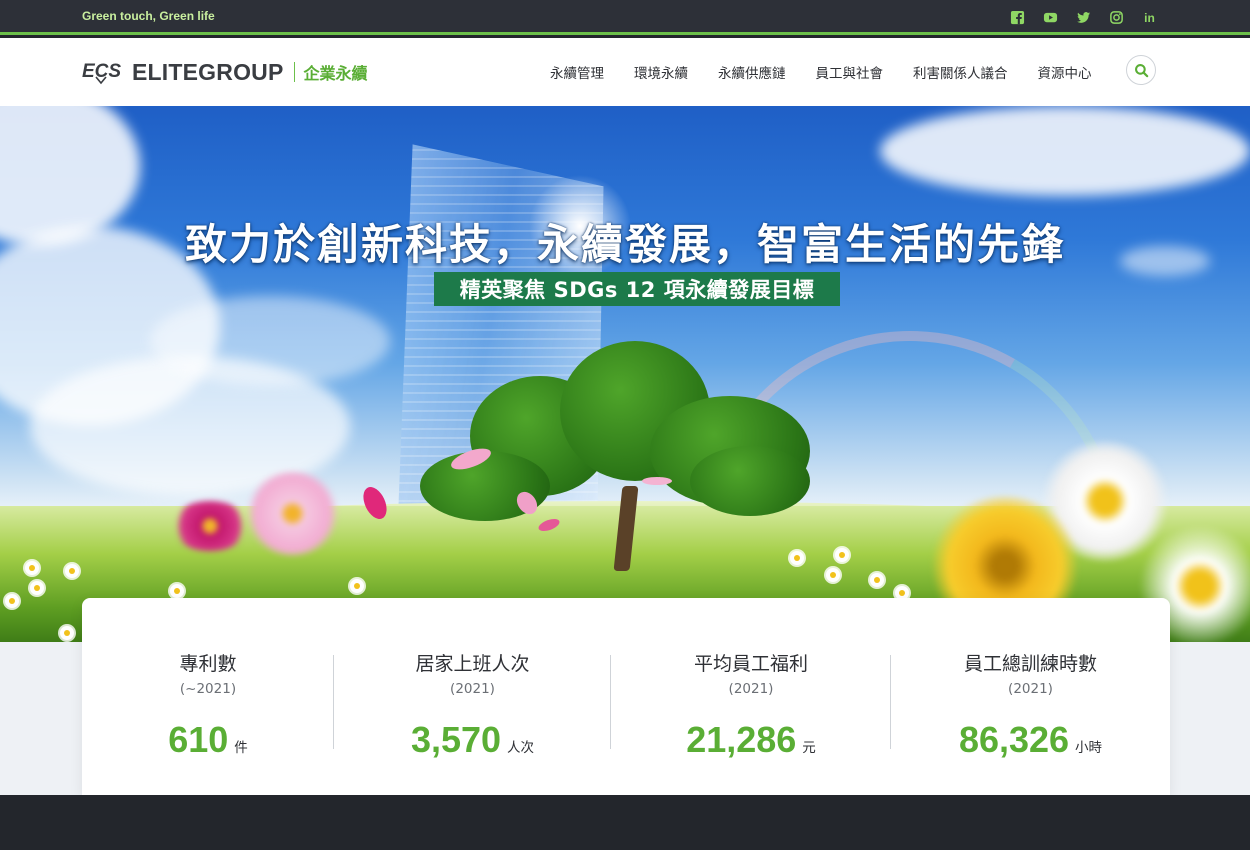 The width and height of the screenshot is (1250, 850). I want to click on stat-employee-benefits: 平均員工福利 (2021) 21,286 元, so click(751, 696).